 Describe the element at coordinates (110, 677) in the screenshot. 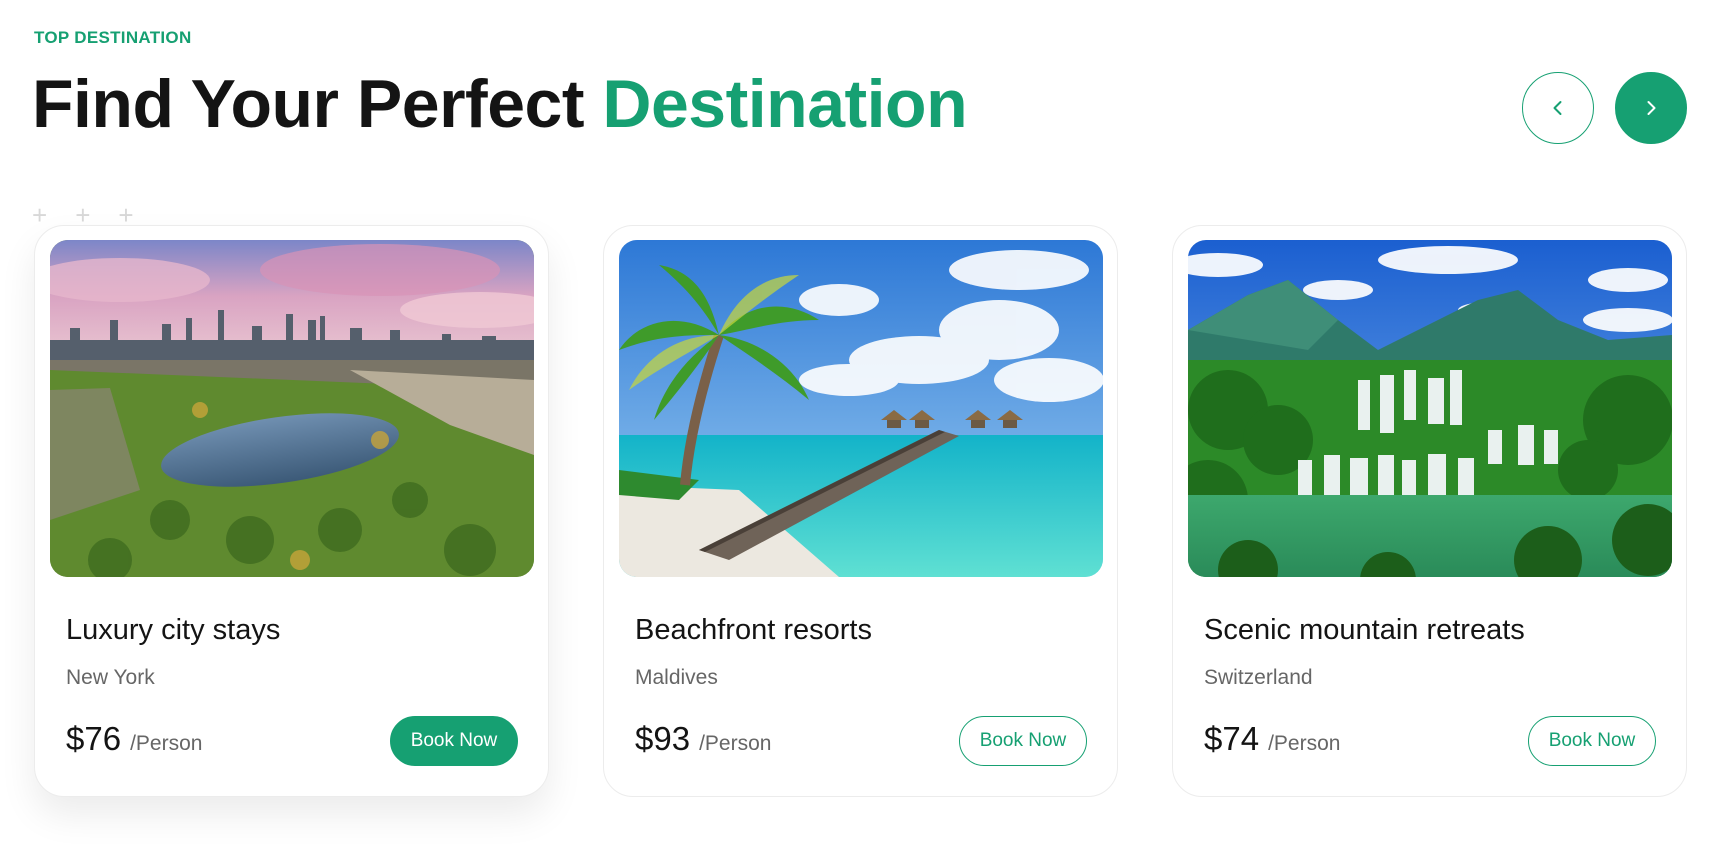

I see `card-location: New York` at that location.